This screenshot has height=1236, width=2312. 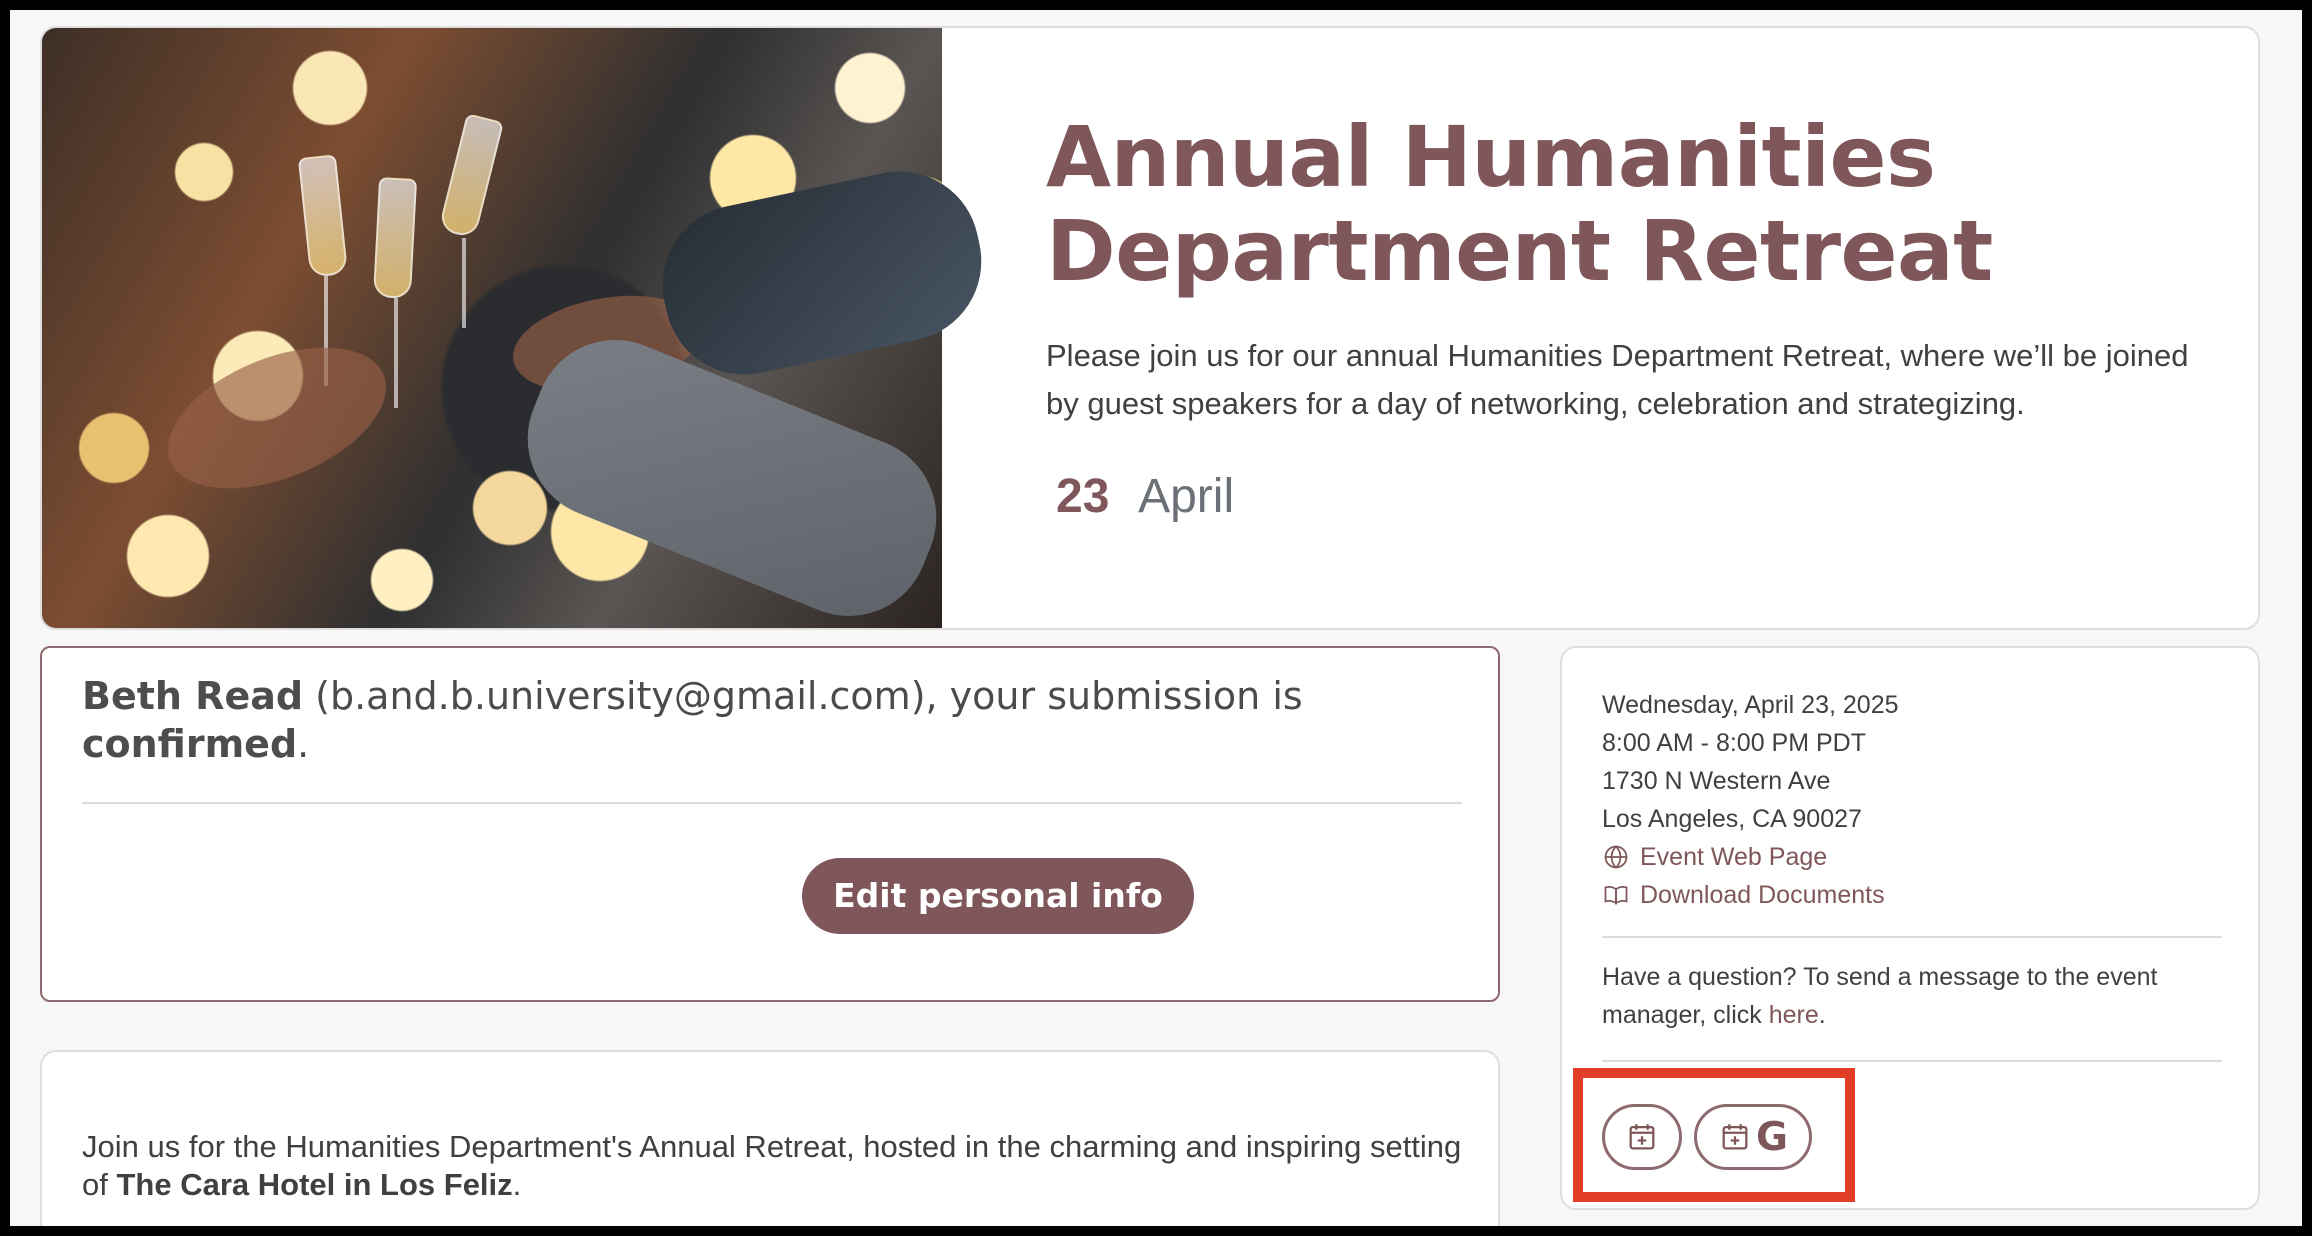 I want to click on hand-shape, so click(x=277, y=418).